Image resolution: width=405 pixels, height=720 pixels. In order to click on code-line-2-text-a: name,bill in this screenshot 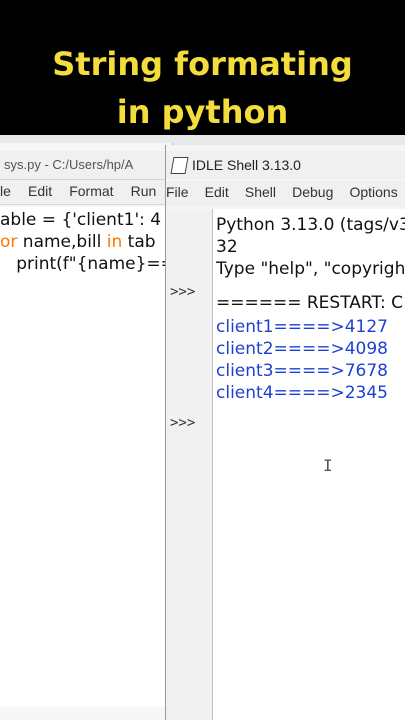, I will do `click(62, 242)`.